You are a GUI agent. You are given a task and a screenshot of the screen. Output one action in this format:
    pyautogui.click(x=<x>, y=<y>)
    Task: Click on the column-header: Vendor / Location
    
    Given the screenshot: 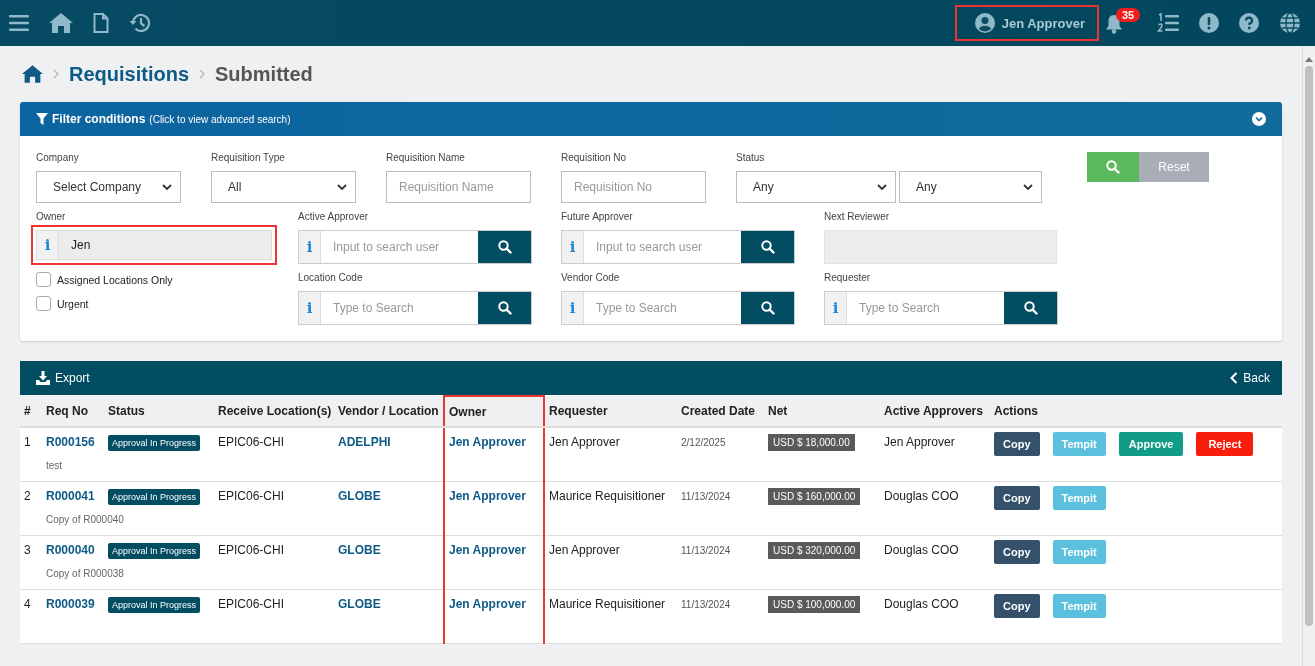 What is the action you would take?
    pyautogui.click(x=389, y=411)
    